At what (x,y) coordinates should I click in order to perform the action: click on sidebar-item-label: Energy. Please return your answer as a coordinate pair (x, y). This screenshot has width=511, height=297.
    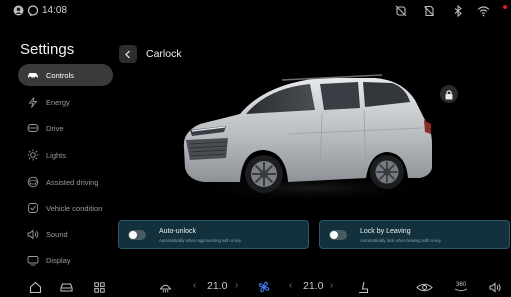
    Looking at the image, I should click on (58, 102).